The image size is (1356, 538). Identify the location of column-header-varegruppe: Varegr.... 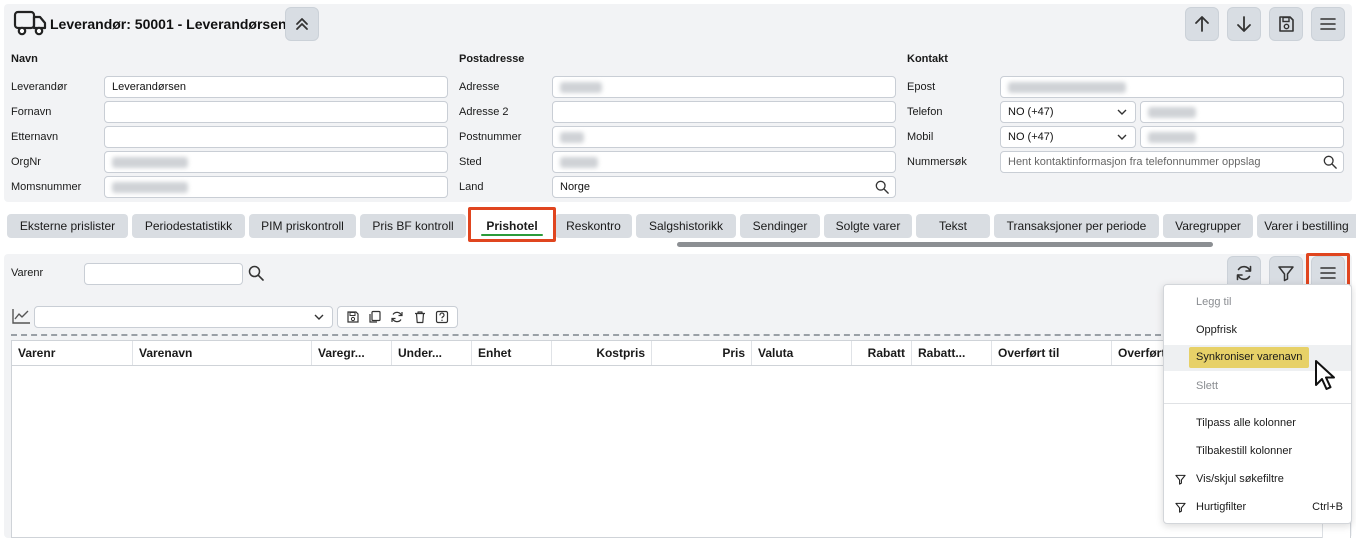
(352, 353).